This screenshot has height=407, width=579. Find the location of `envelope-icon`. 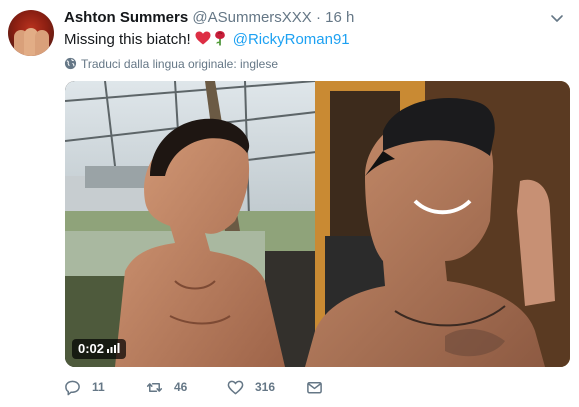

envelope-icon is located at coordinates (314, 387).